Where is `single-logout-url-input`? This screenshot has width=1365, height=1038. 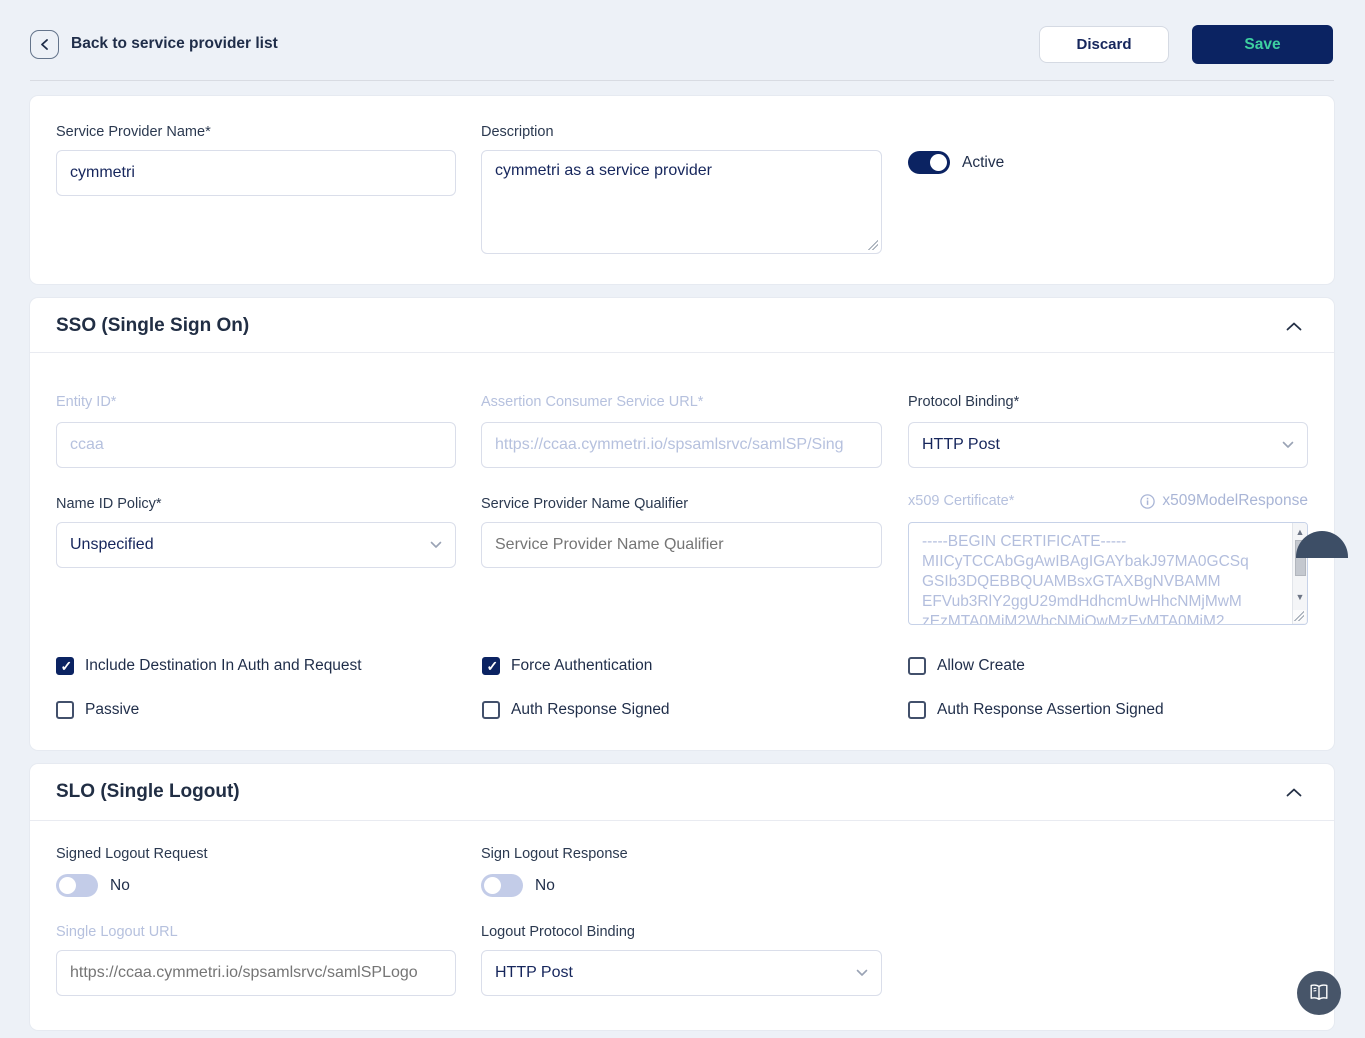 single-logout-url-input is located at coordinates (256, 973).